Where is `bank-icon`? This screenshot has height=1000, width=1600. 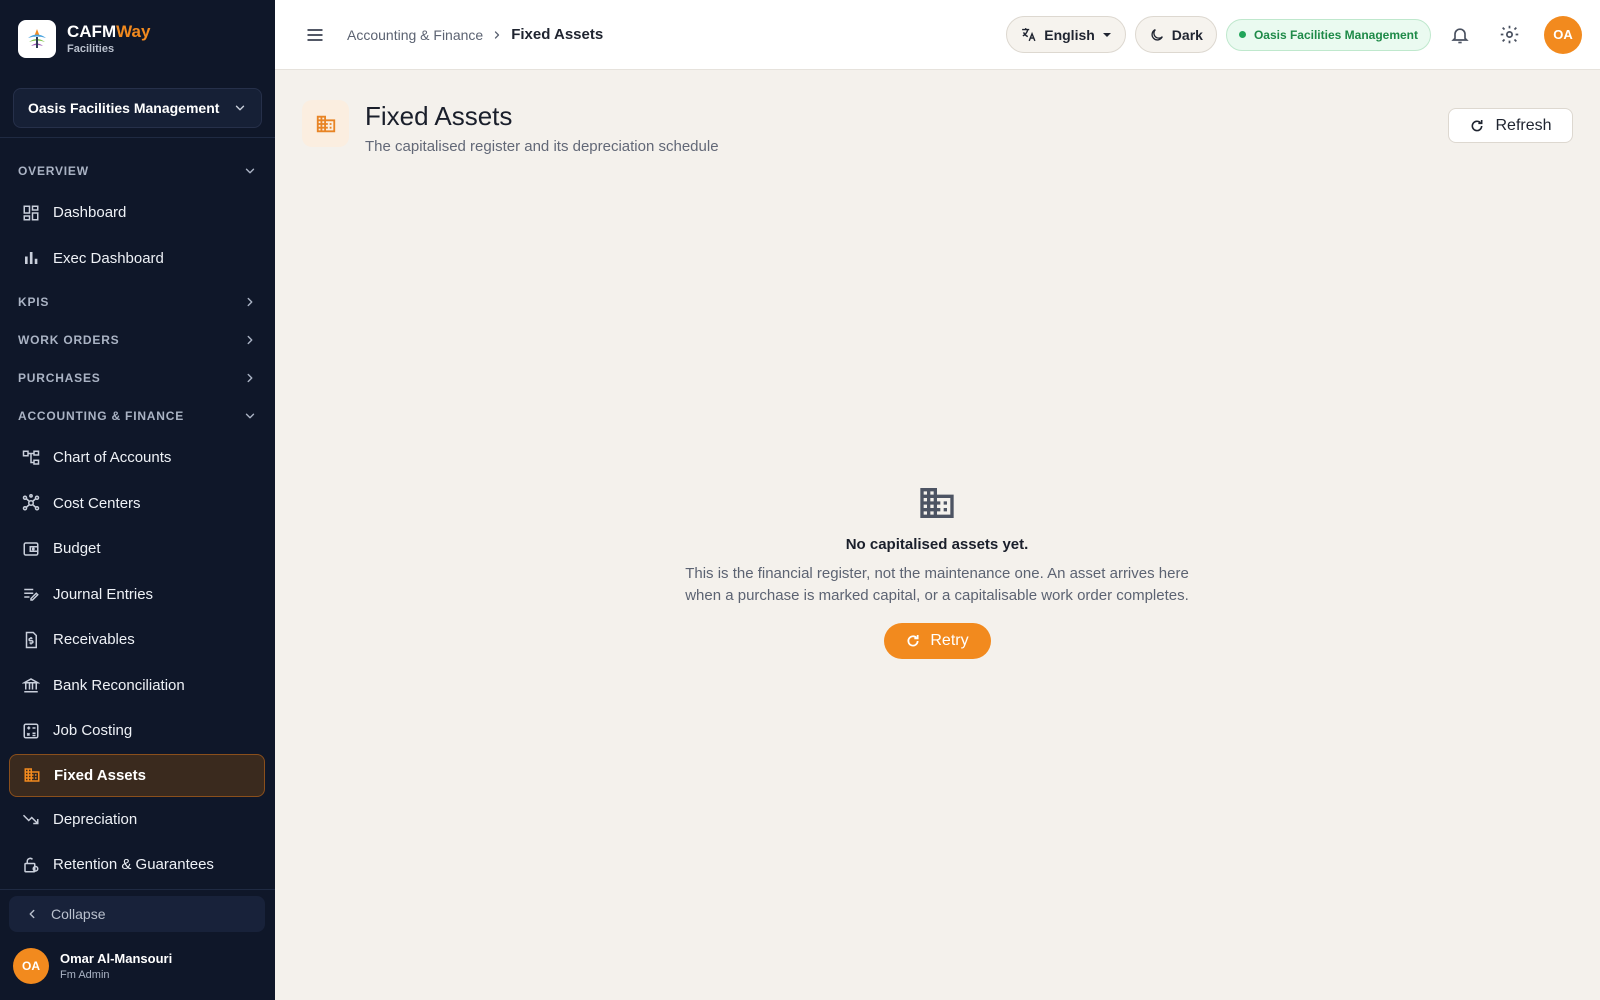 bank-icon is located at coordinates (31, 685).